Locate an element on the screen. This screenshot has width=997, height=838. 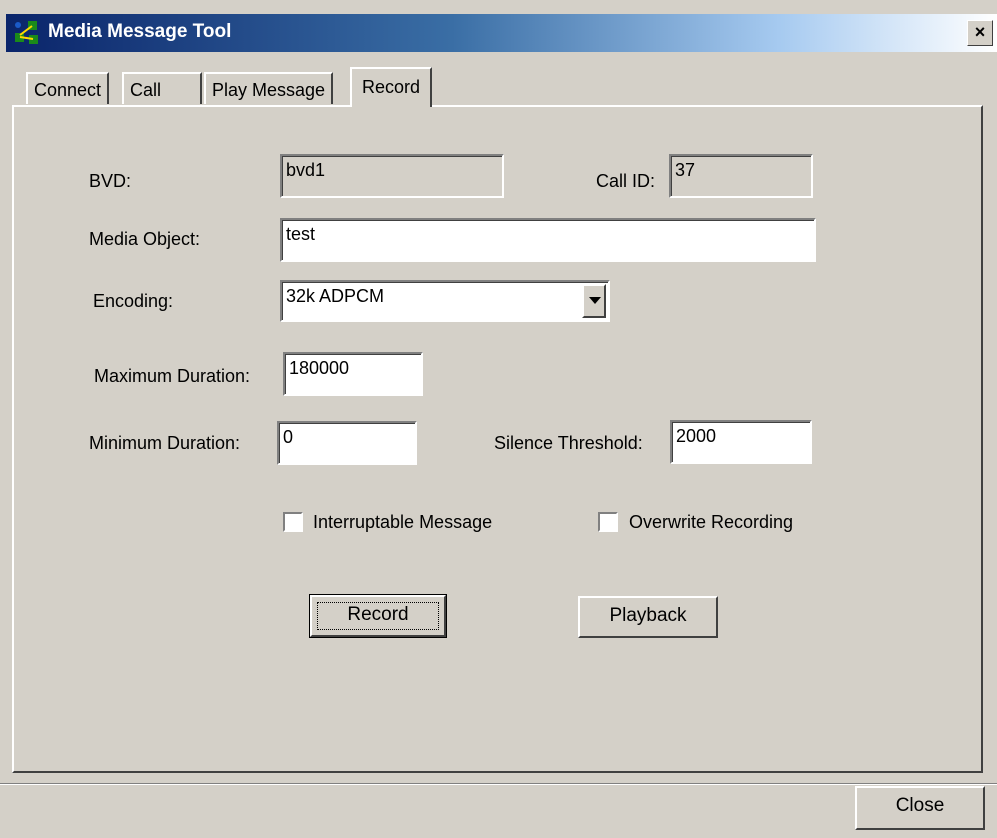
min-duration-label: Minimum Duration: is located at coordinates (165, 443).